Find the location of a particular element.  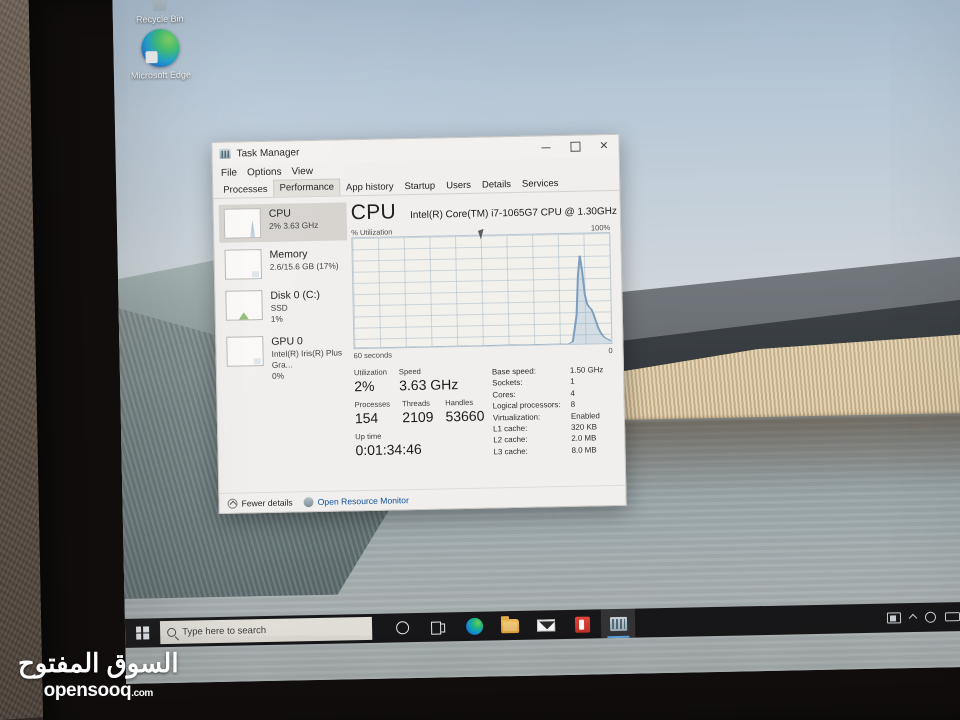

search-icon is located at coordinates (172, 632).